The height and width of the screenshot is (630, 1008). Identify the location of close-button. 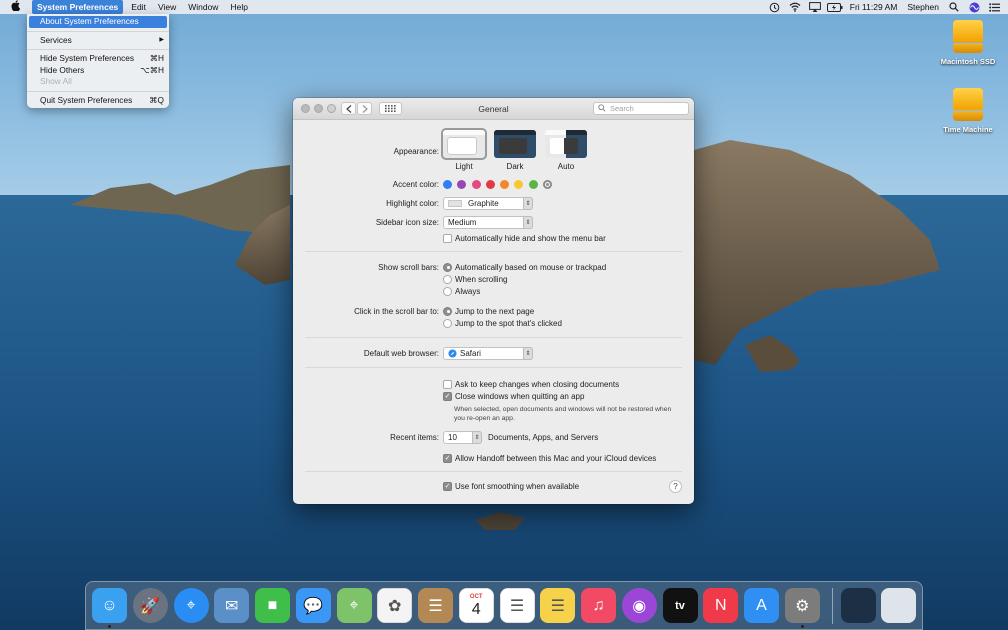
(305, 108).